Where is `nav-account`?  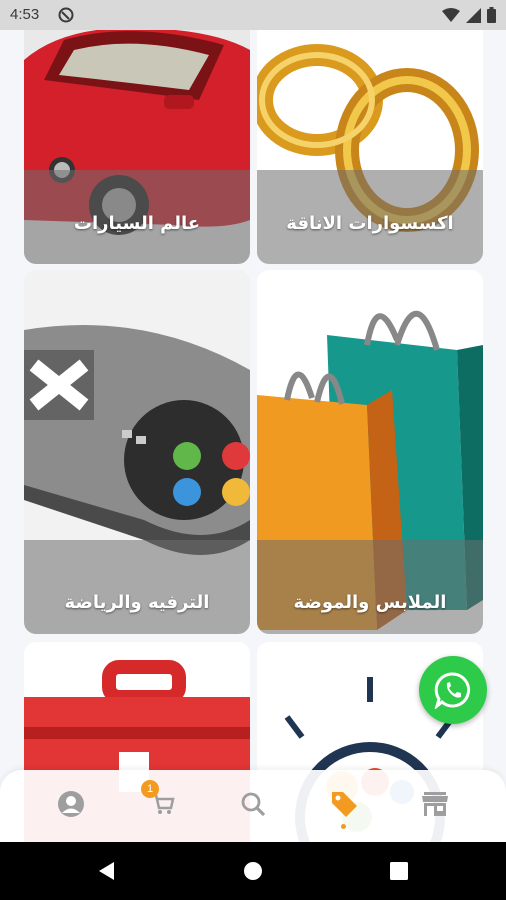 nav-account is located at coordinates (71, 804).